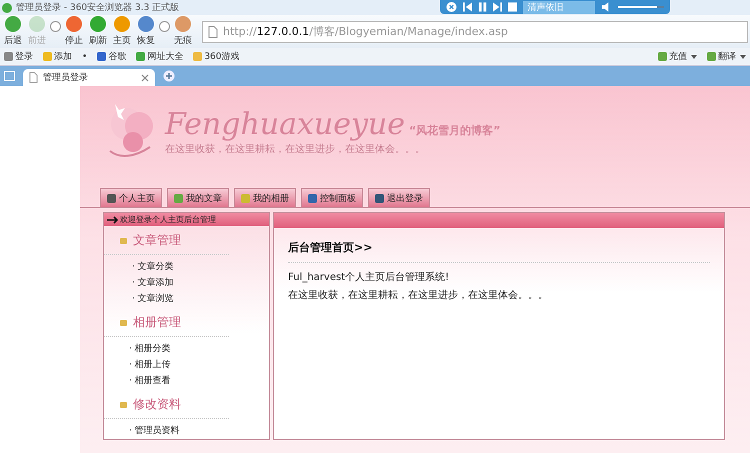  What do you see at coordinates (74, 31) in the screenshot?
I see `toolbar-button: 停止` at bounding box center [74, 31].